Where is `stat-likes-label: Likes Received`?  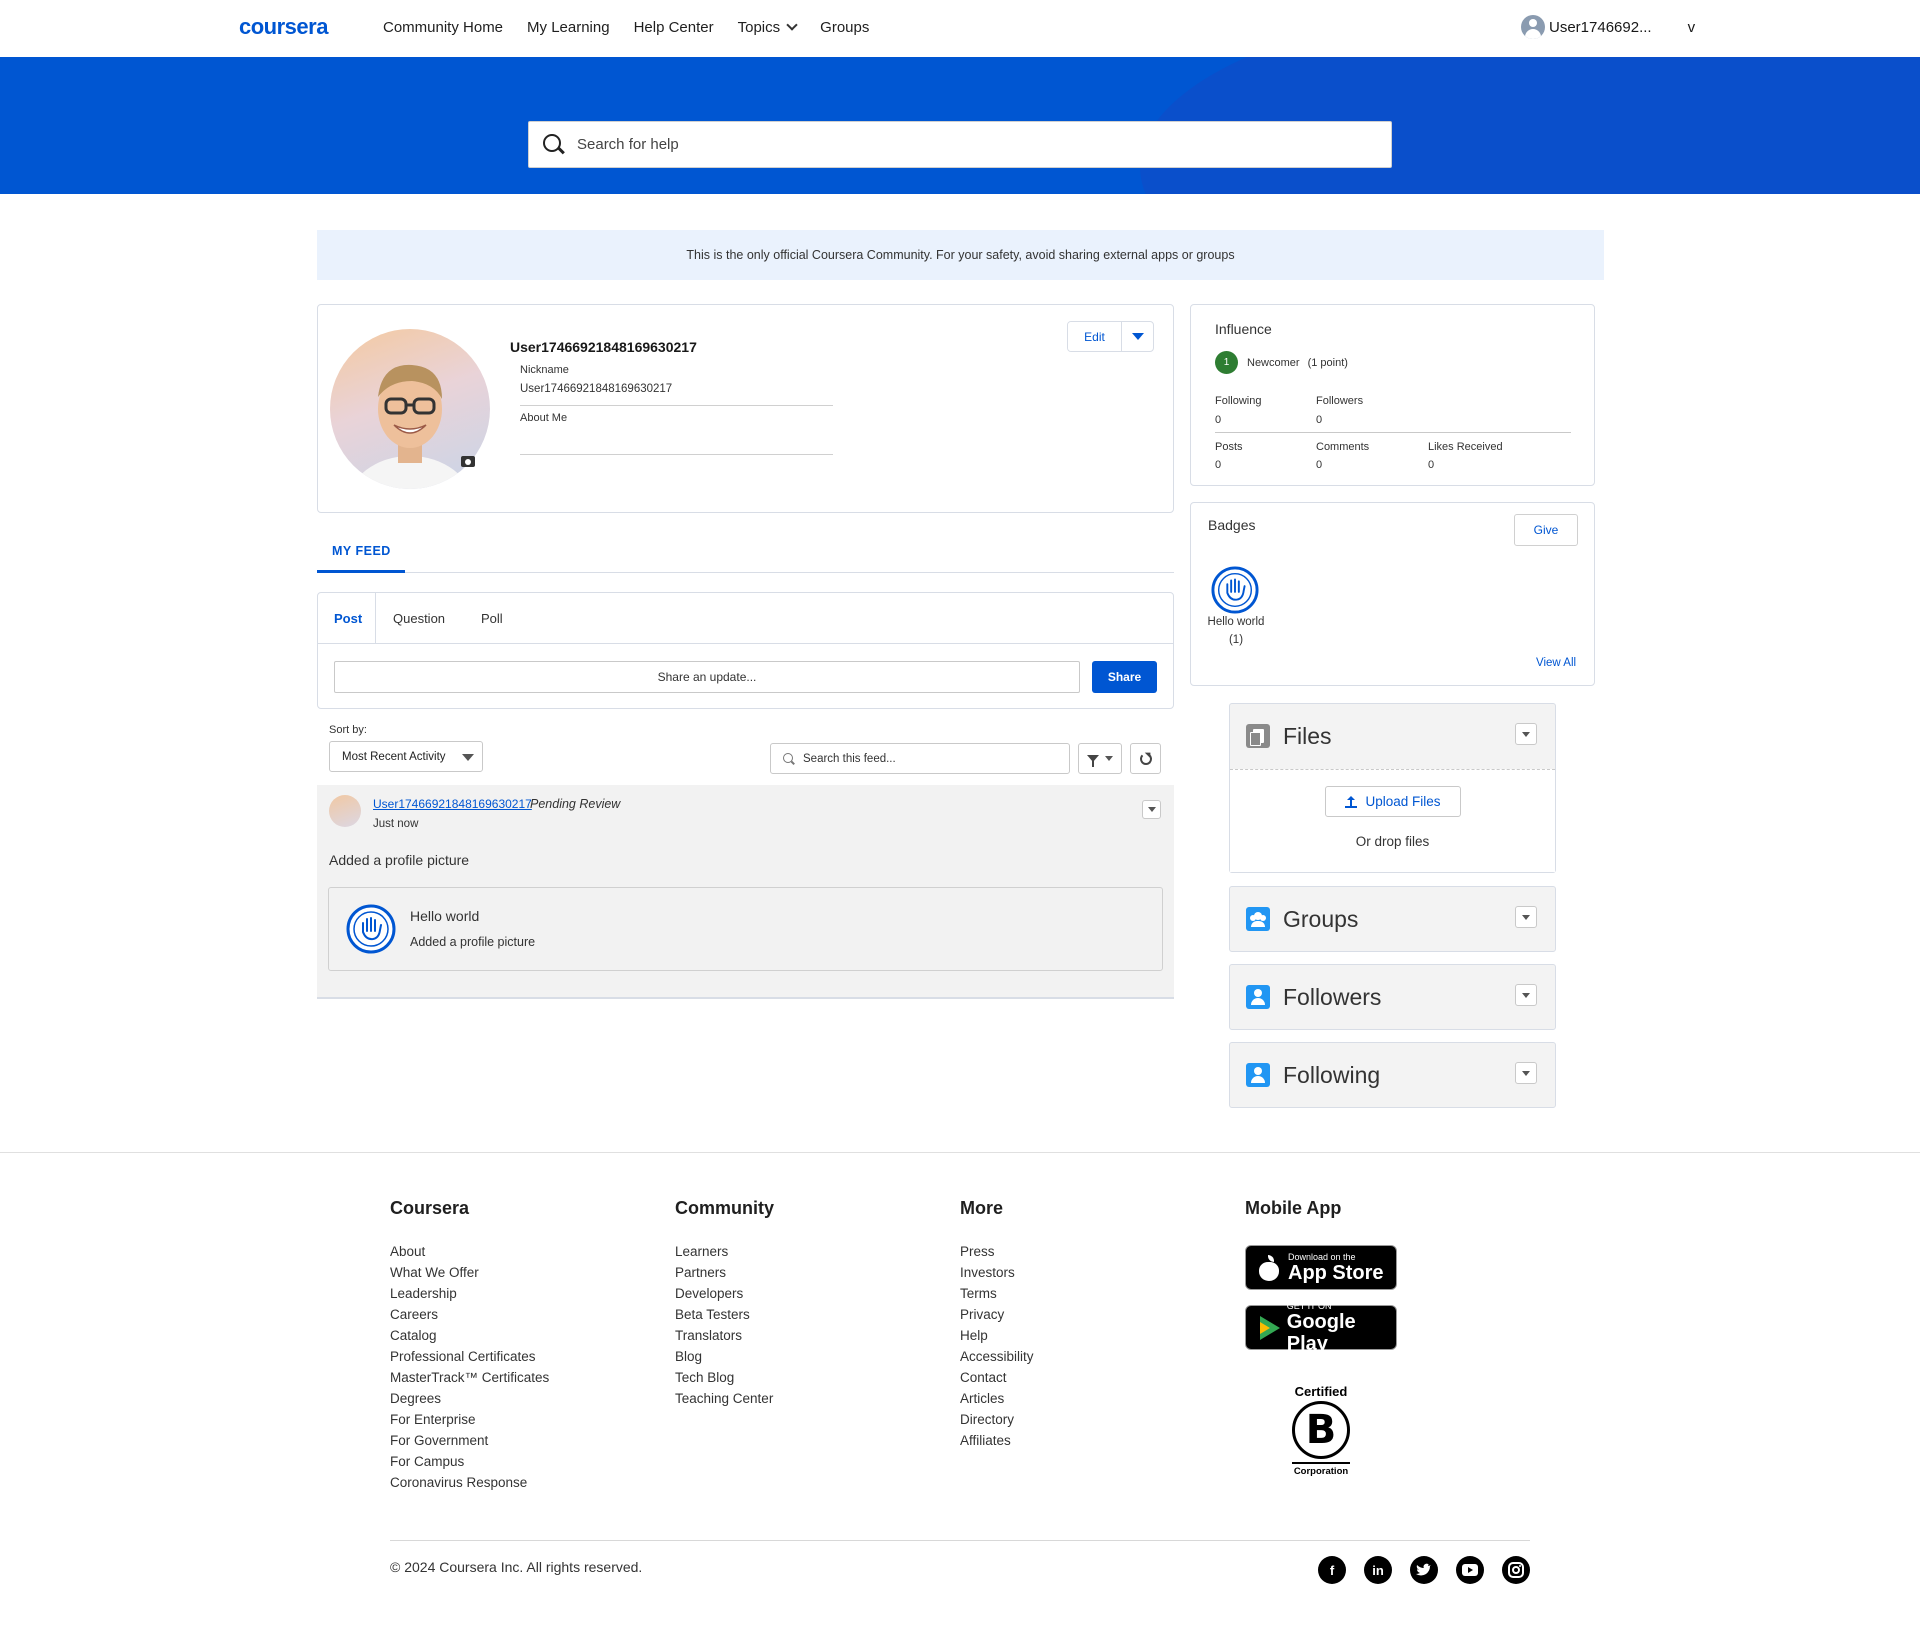 stat-likes-label: Likes Received is located at coordinates (1465, 447).